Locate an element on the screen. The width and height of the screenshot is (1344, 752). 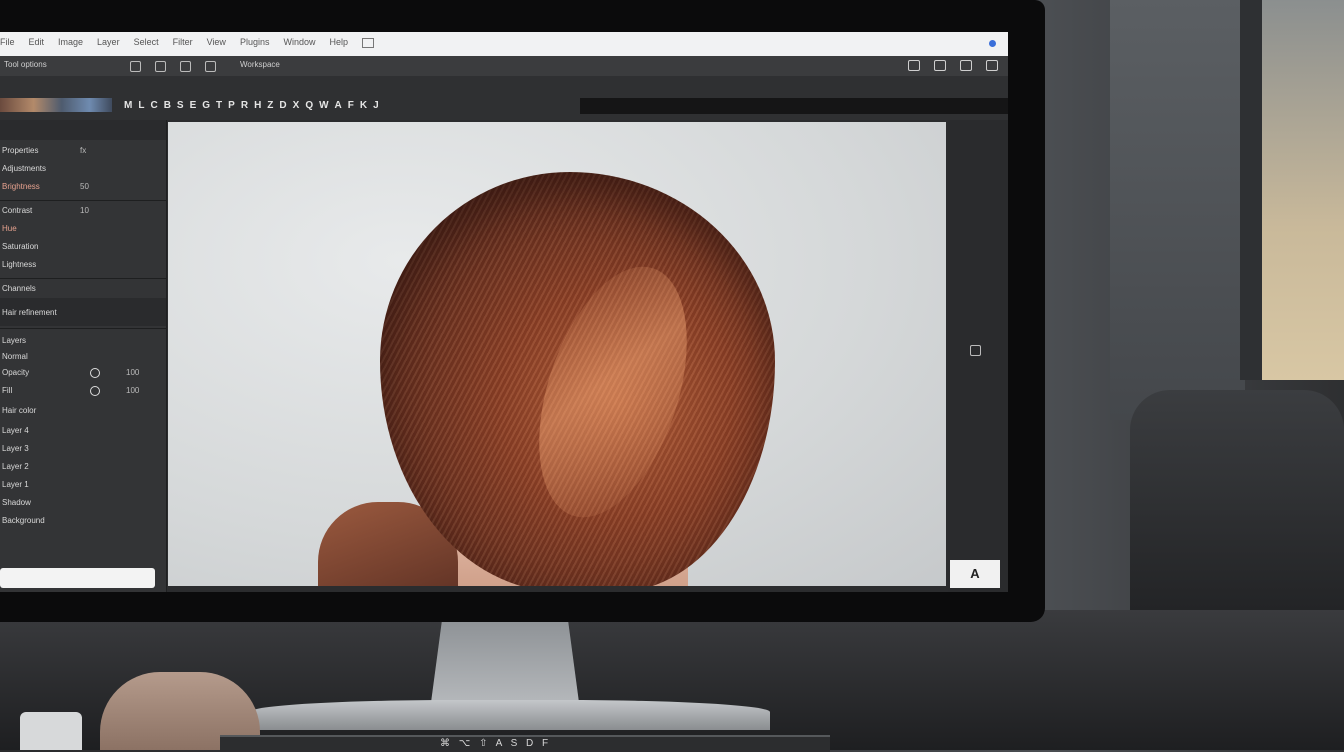
tool-icon: H is located at coordinates (257, 105).